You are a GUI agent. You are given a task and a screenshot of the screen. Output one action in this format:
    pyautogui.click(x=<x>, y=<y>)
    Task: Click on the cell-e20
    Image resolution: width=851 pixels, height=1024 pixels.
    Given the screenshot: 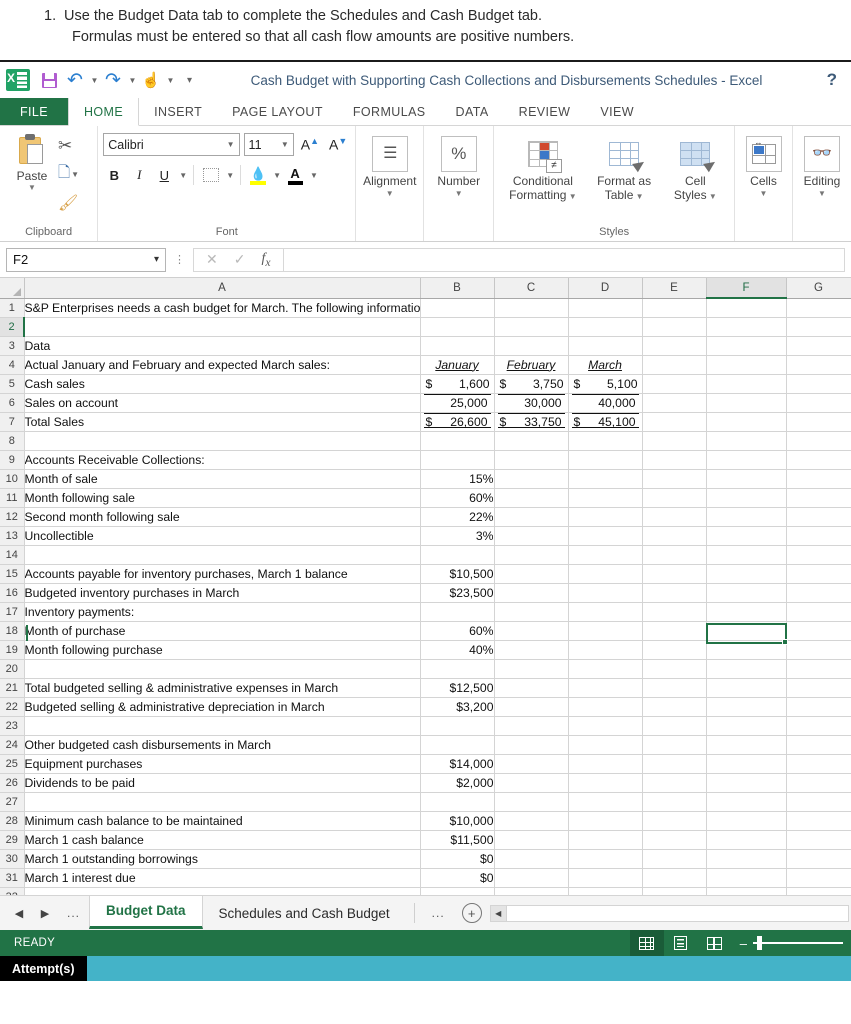 What is the action you would take?
    pyautogui.click(x=674, y=669)
    